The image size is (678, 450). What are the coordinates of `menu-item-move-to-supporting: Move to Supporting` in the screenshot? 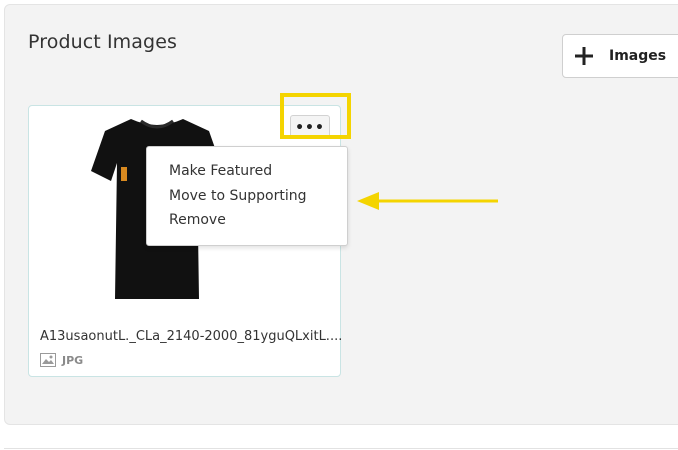 It's located at (238, 196).